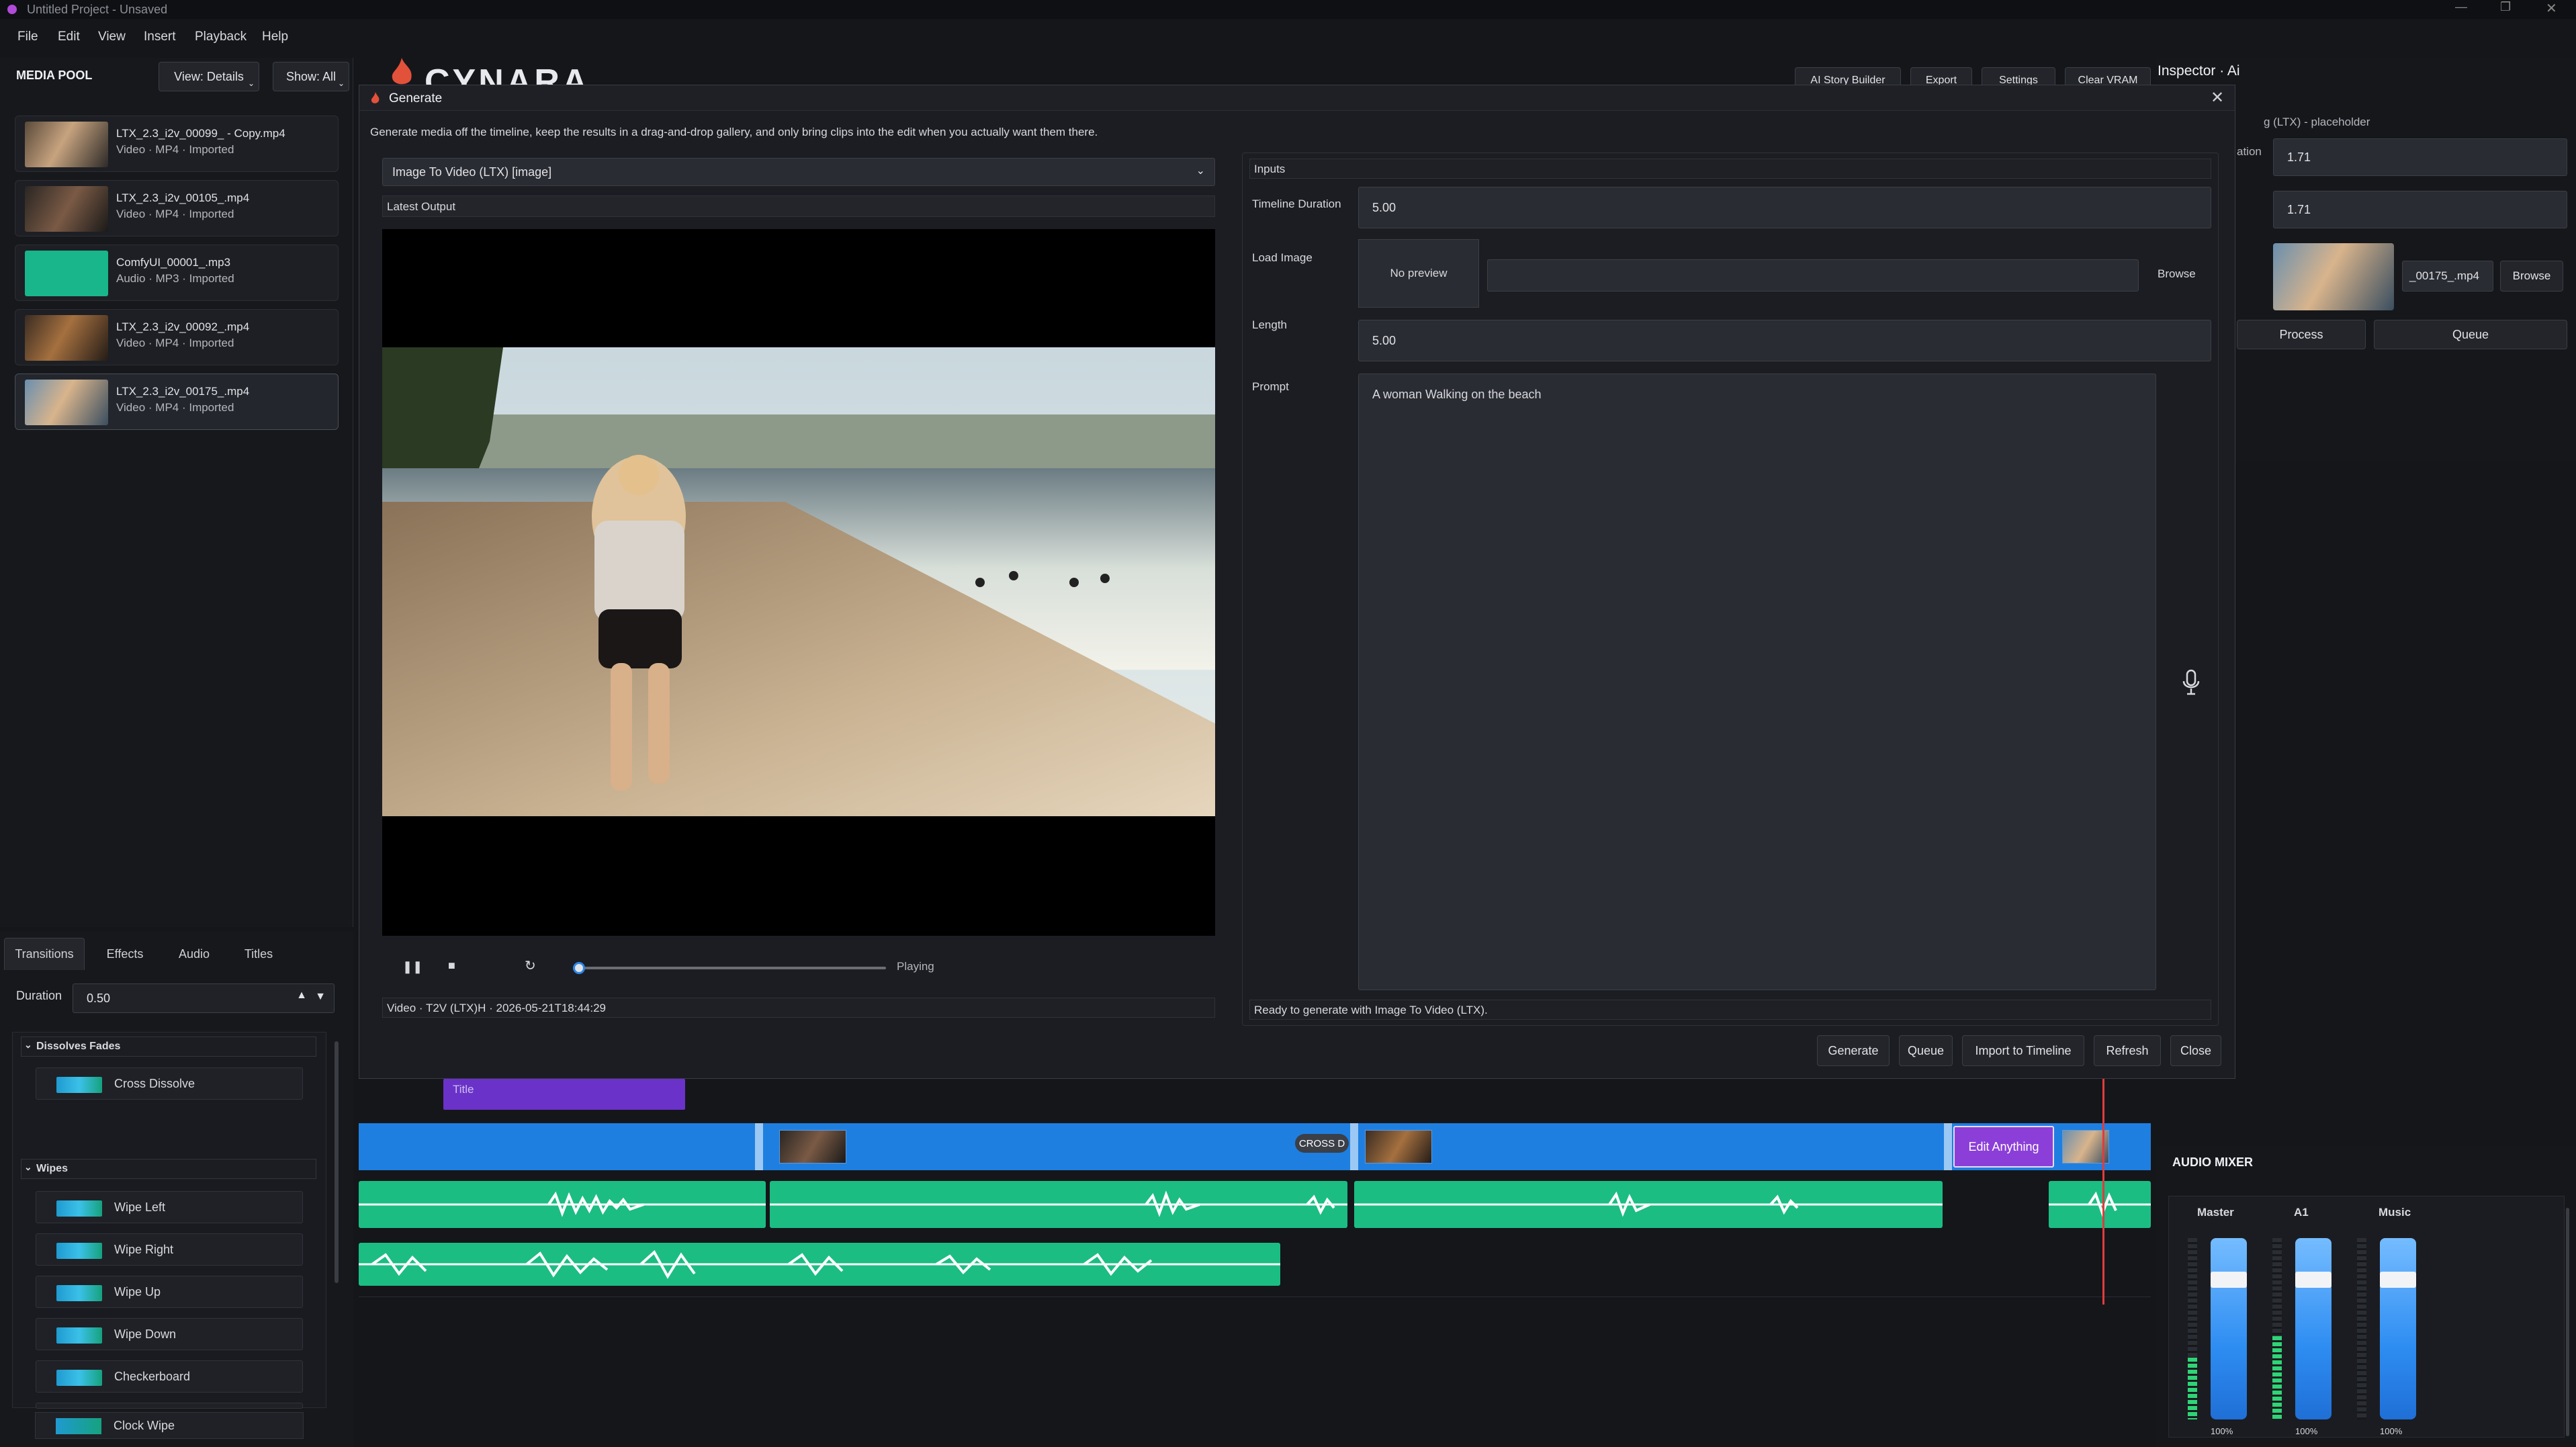  Describe the element at coordinates (209, 76) in the screenshot. I see `view-details-dropdown: View: Details ⌄` at that location.